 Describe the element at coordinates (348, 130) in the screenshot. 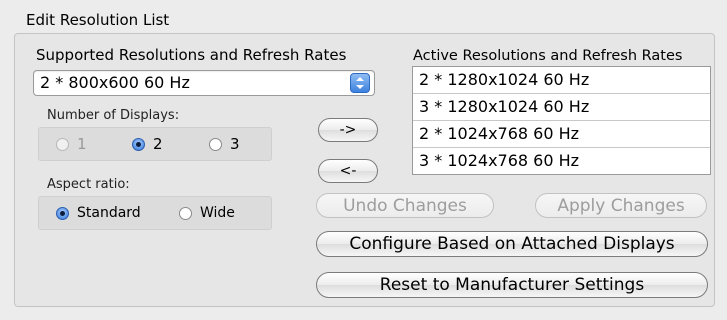

I see `add-resolution-button: ->` at that location.